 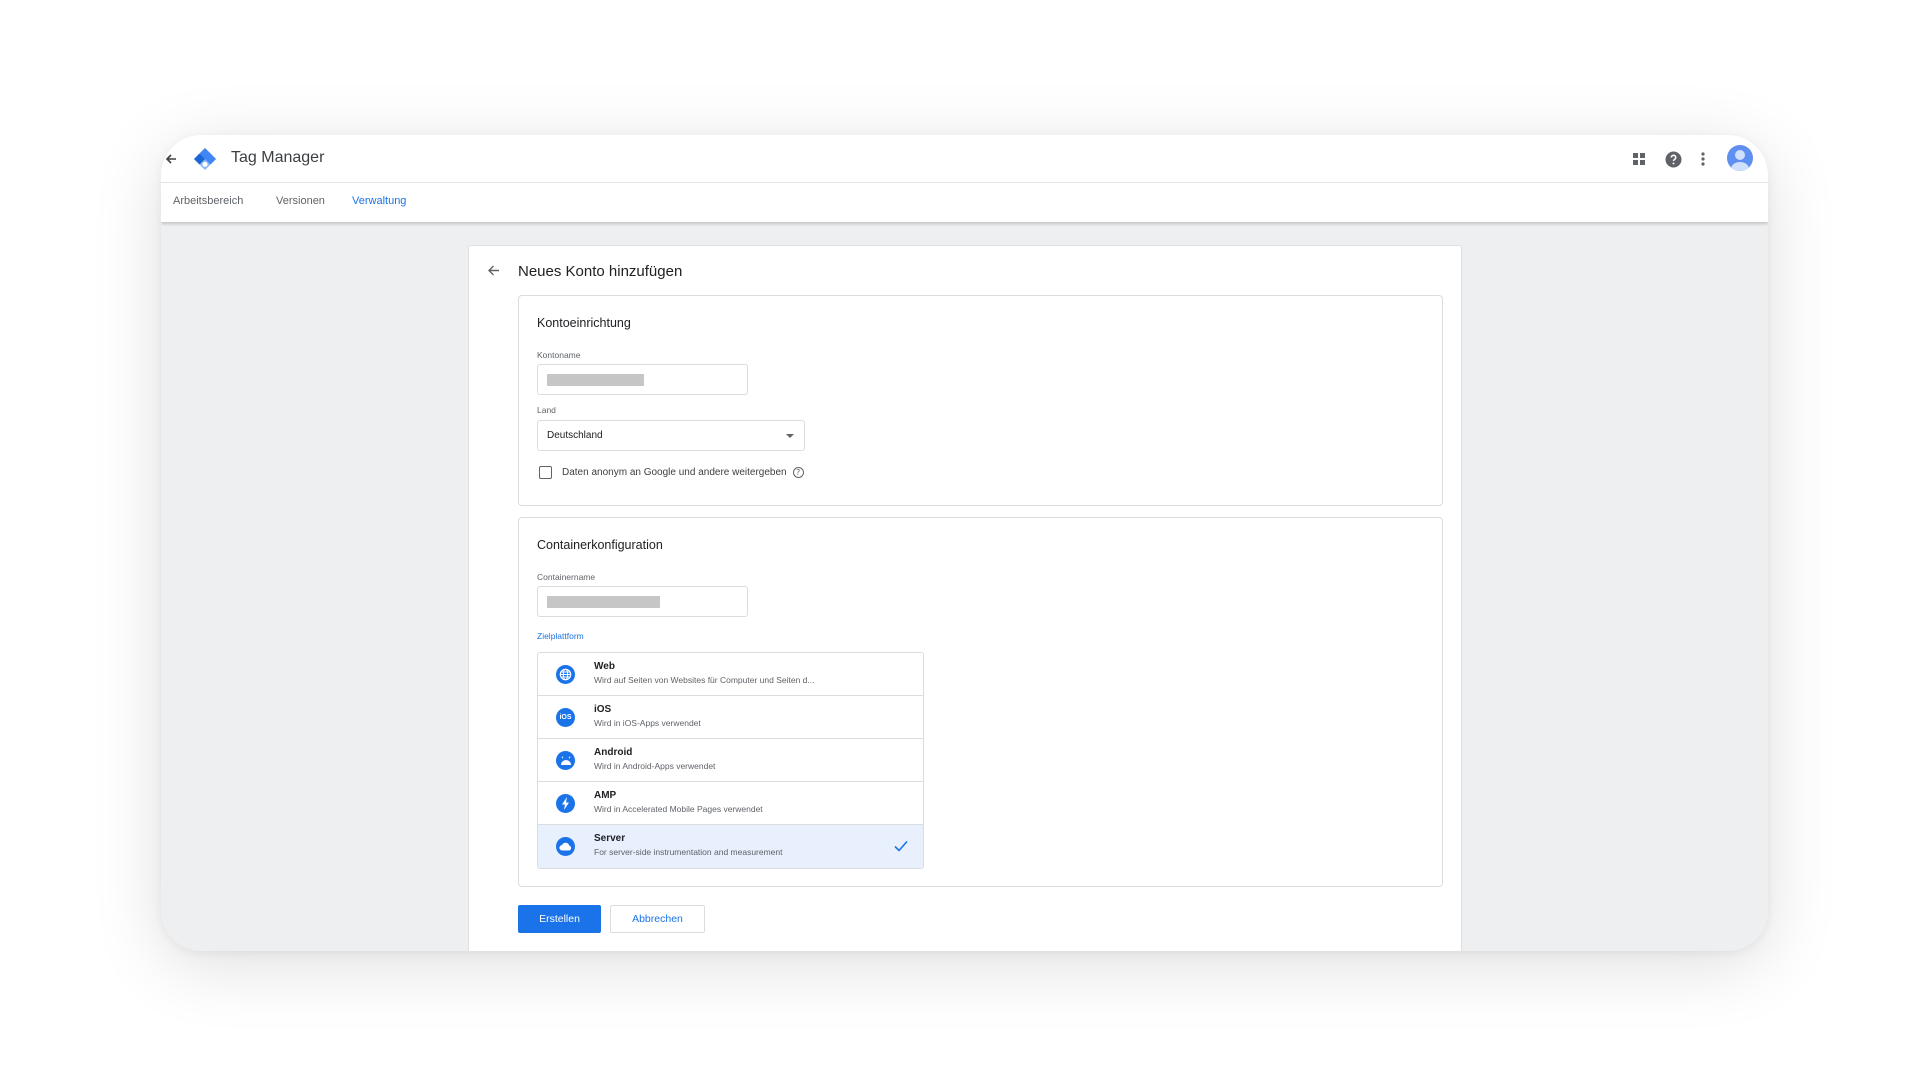 What do you see at coordinates (565, 803) in the screenshot?
I see `amp-bolt-icon` at bounding box center [565, 803].